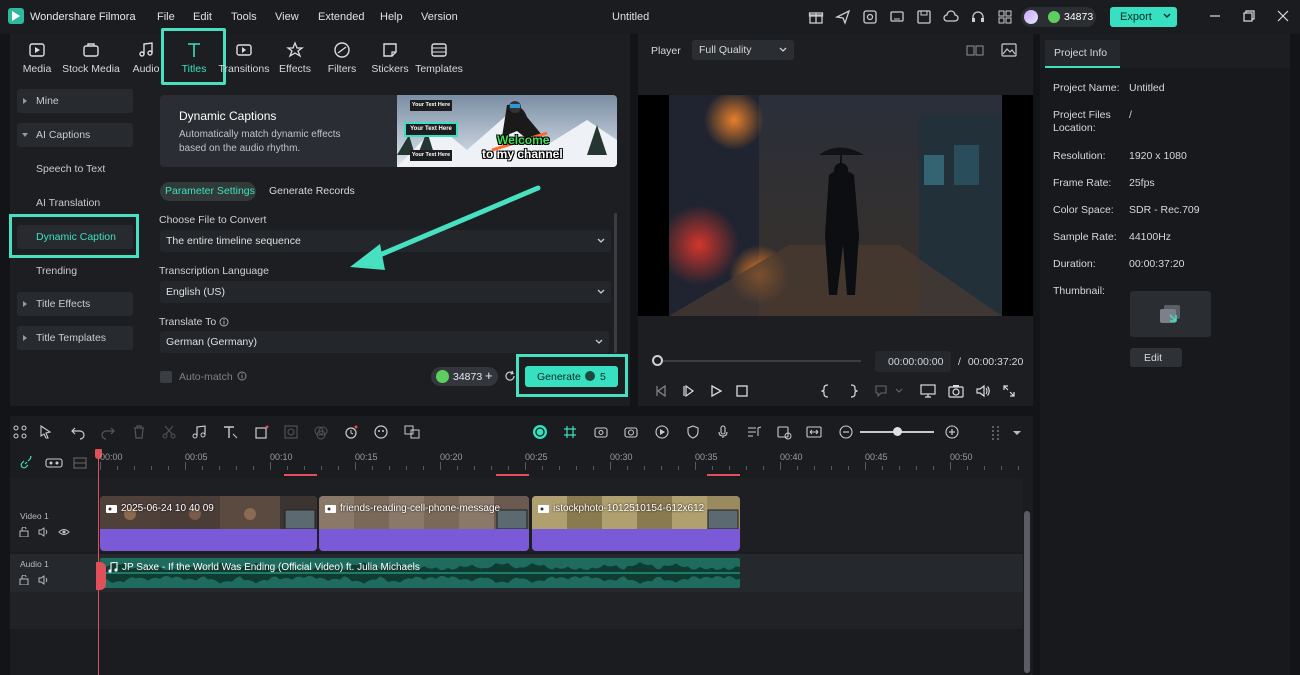 Image resolution: width=1300 pixels, height=675 pixels. Describe the element at coordinates (956, 391) in the screenshot. I see `camera-snapshot-icon` at that location.